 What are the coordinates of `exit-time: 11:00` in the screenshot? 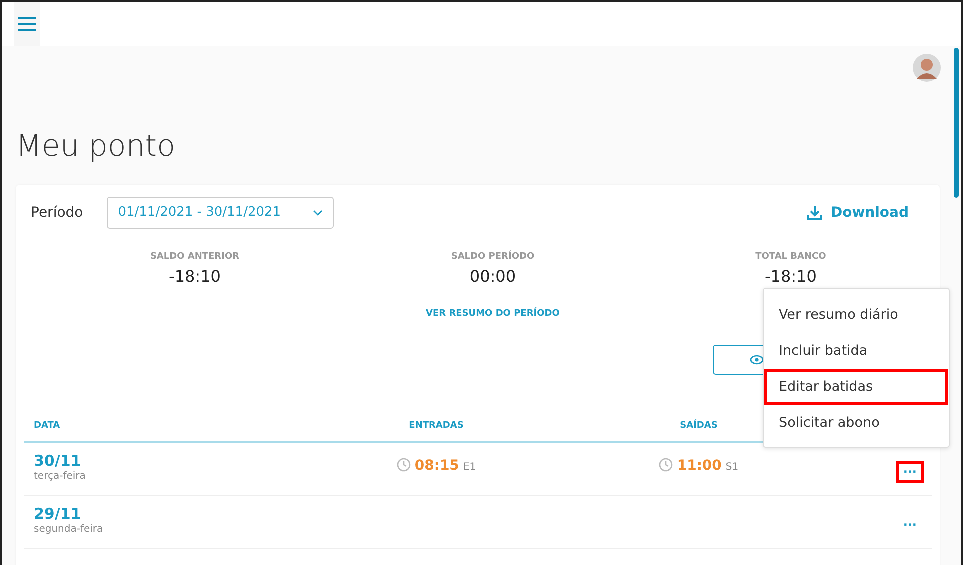 It's located at (699, 466).